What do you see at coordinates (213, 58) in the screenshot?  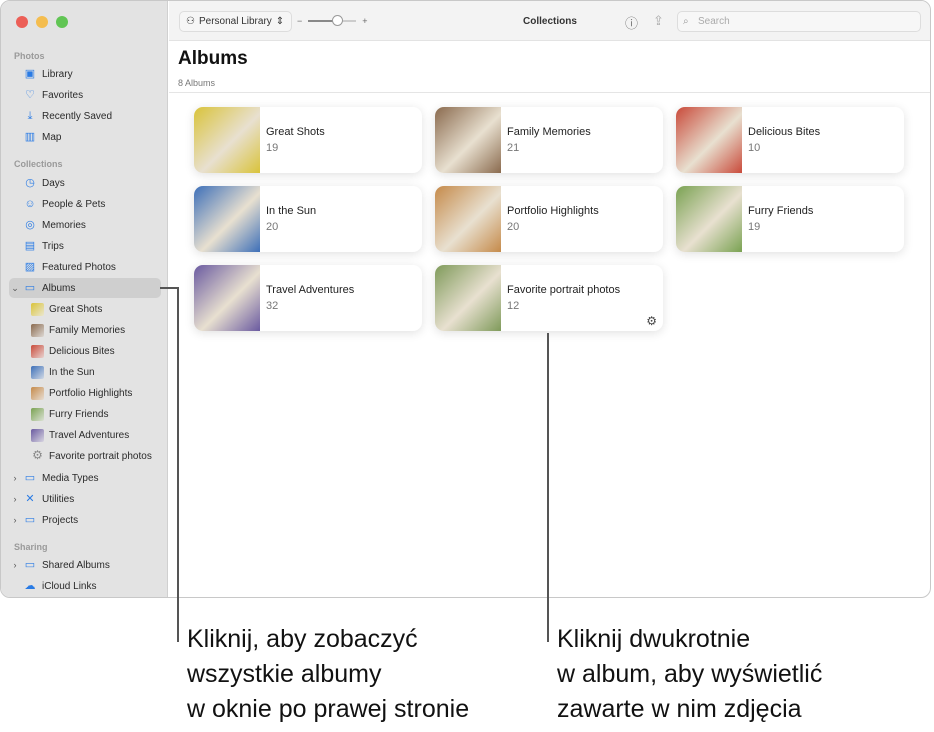 I see `page-title: Albums` at bounding box center [213, 58].